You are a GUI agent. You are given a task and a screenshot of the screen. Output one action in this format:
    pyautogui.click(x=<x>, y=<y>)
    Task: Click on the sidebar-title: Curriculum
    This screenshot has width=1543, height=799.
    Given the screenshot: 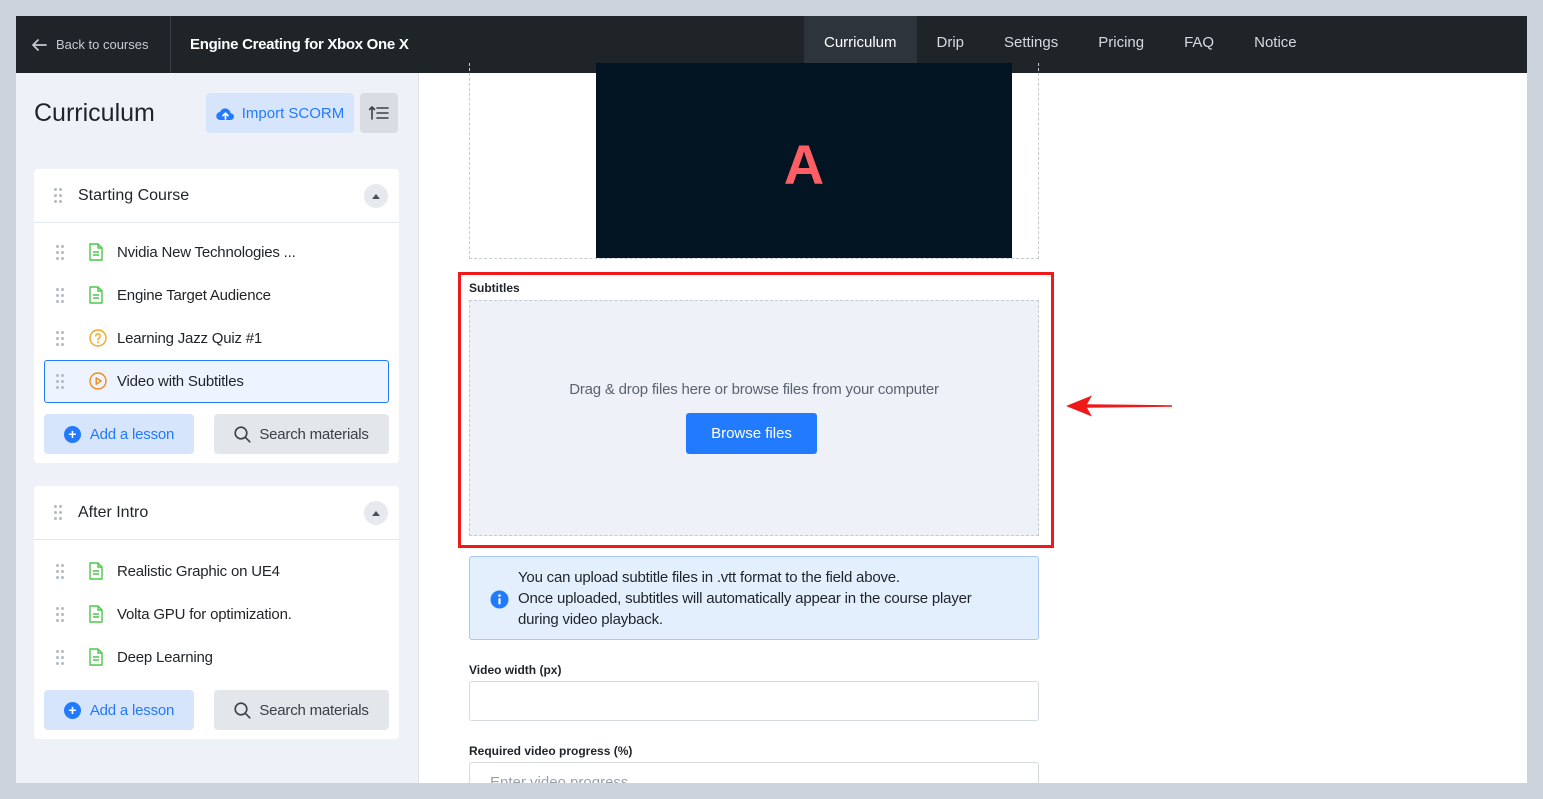 What is the action you would take?
    pyautogui.click(x=94, y=113)
    